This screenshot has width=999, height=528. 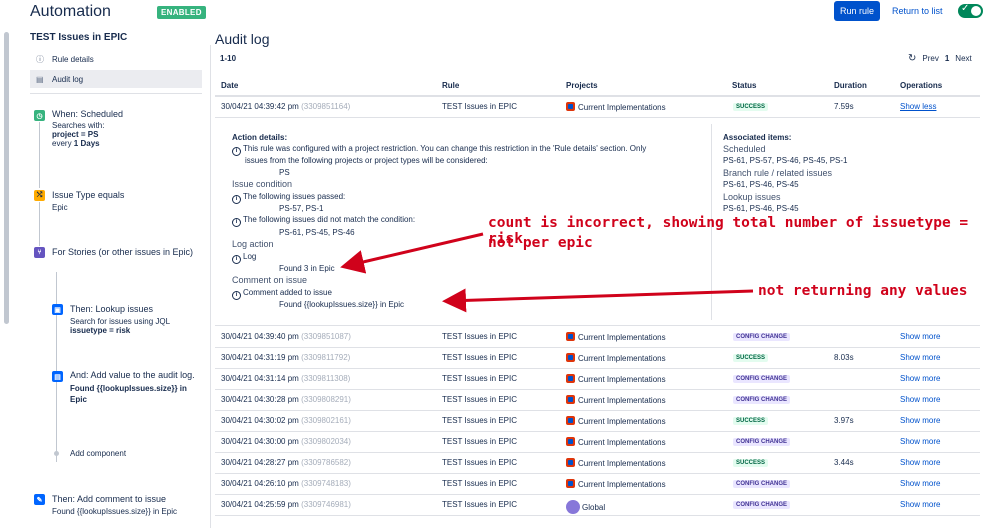 I want to click on annotation-no-values: not returning any values, so click(x=863, y=291).